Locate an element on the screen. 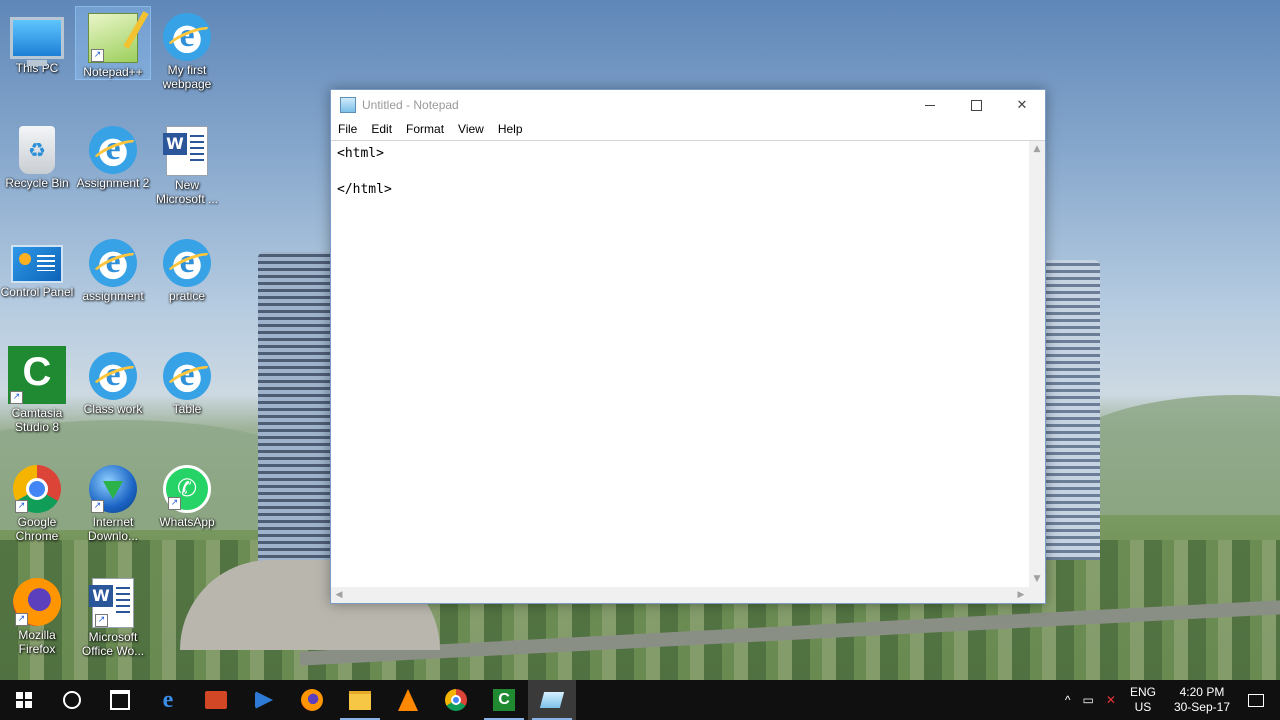 This screenshot has width=1280, height=720. taskbar-notepad is located at coordinates (552, 700).